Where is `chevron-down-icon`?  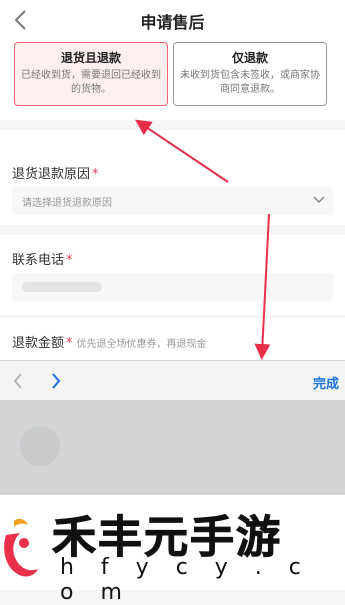
chevron-down-icon is located at coordinates (319, 200).